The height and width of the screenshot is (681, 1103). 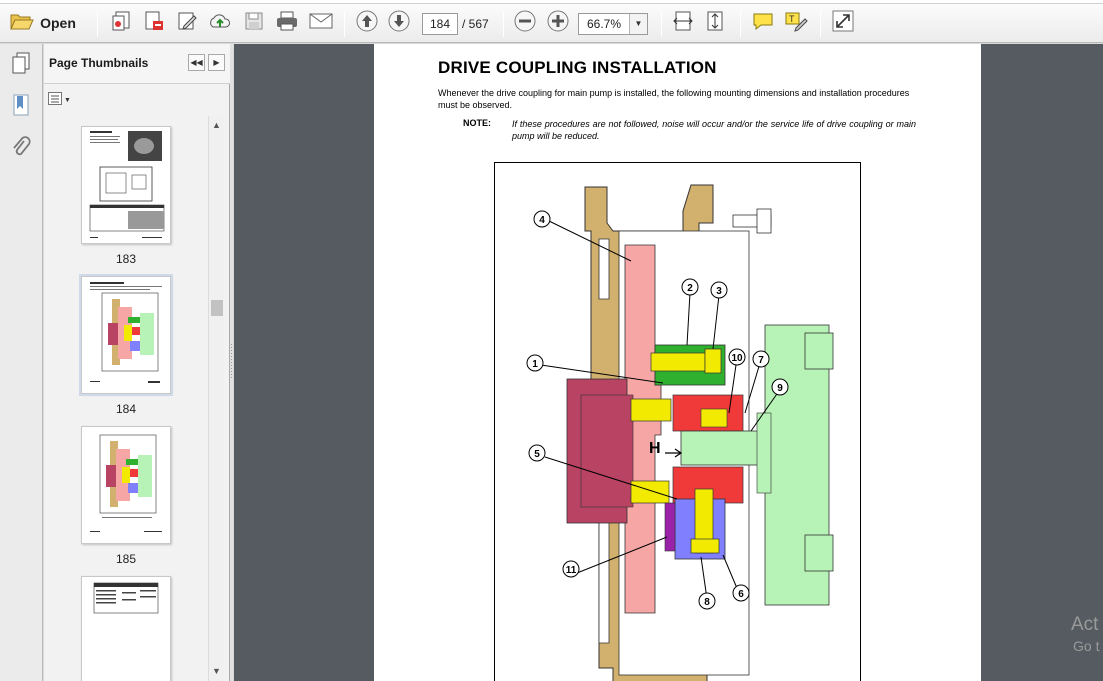 I want to click on open-button: Open, so click(x=43, y=23).